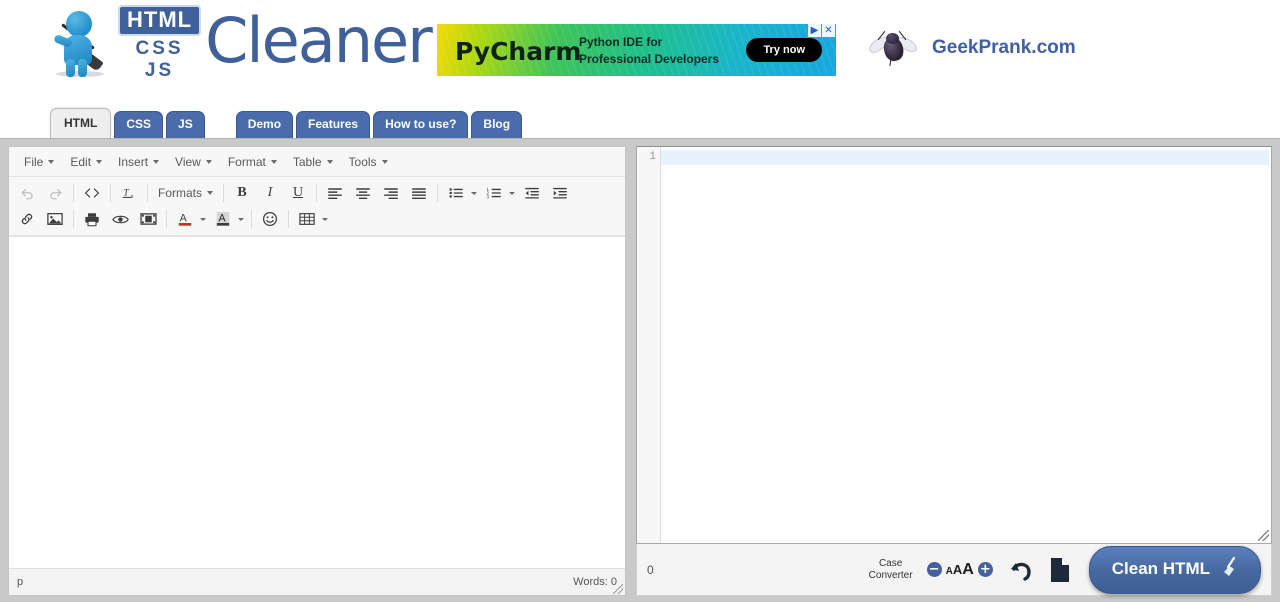 This screenshot has height=602, width=1280. What do you see at coordinates (185, 124) in the screenshot?
I see `tab-js: JS` at bounding box center [185, 124].